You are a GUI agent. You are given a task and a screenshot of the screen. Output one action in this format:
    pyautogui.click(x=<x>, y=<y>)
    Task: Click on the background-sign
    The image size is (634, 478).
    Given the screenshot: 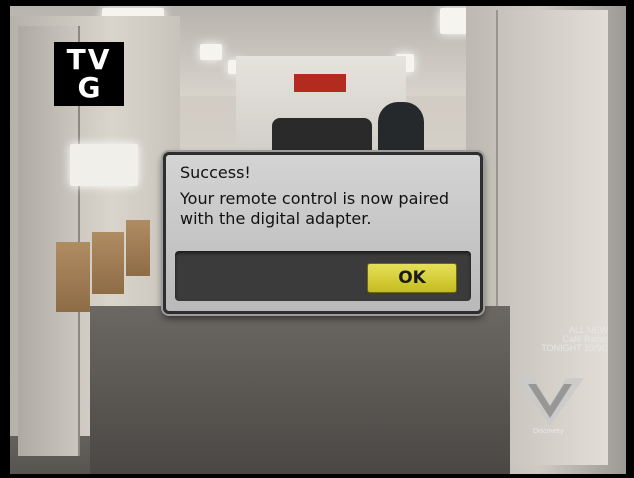 What is the action you would take?
    pyautogui.click(x=320, y=83)
    